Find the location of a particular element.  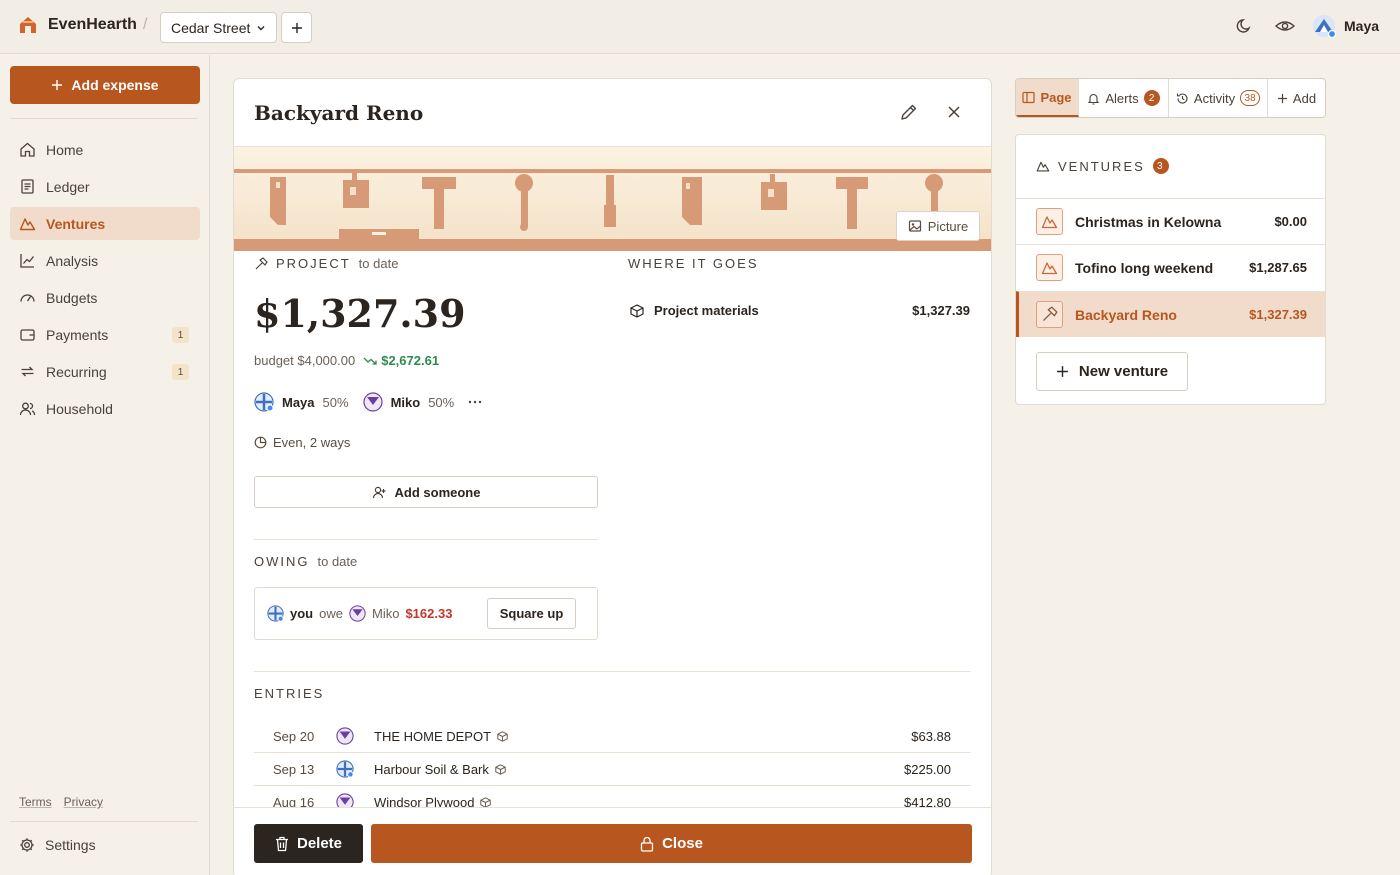

split-method: Even, 2 ways is located at coordinates (302, 442).